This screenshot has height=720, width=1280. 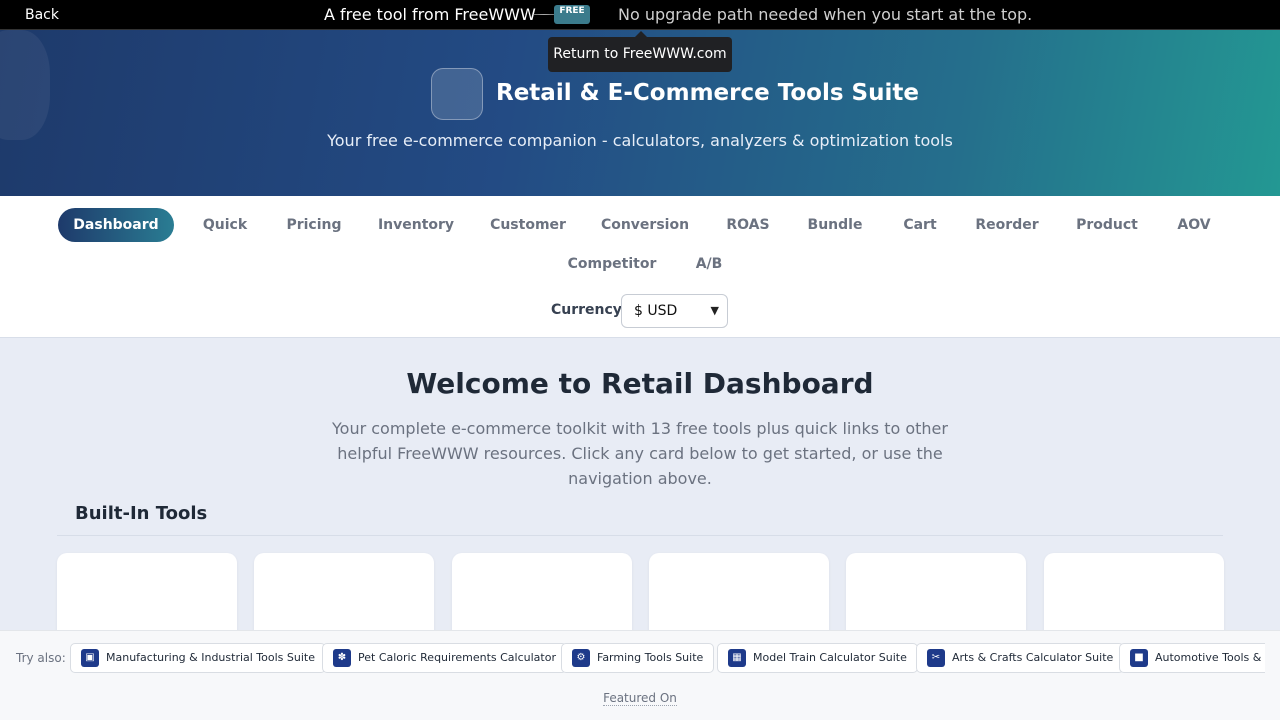 I want to click on related-link-label: Automotive Tools & C, so click(x=1210, y=657).